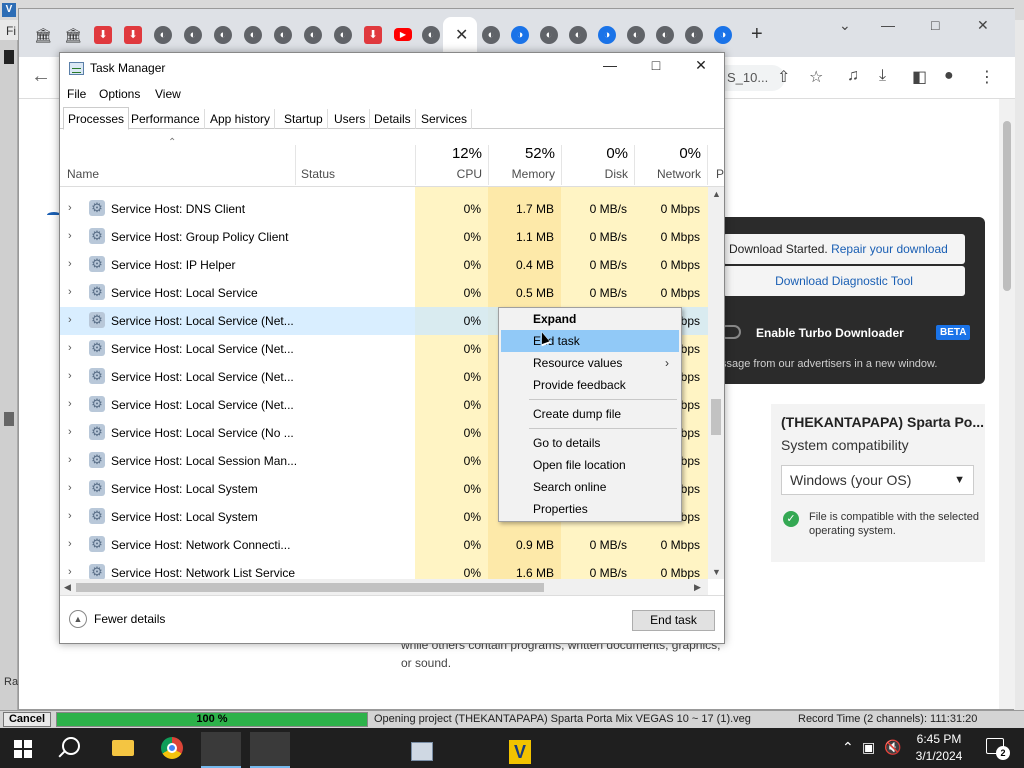 The height and width of the screenshot is (768, 1024). What do you see at coordinates (78, 619) in the screenshot?
I see `chevron-up-icon: ▲` at bounding box center [78, 619].